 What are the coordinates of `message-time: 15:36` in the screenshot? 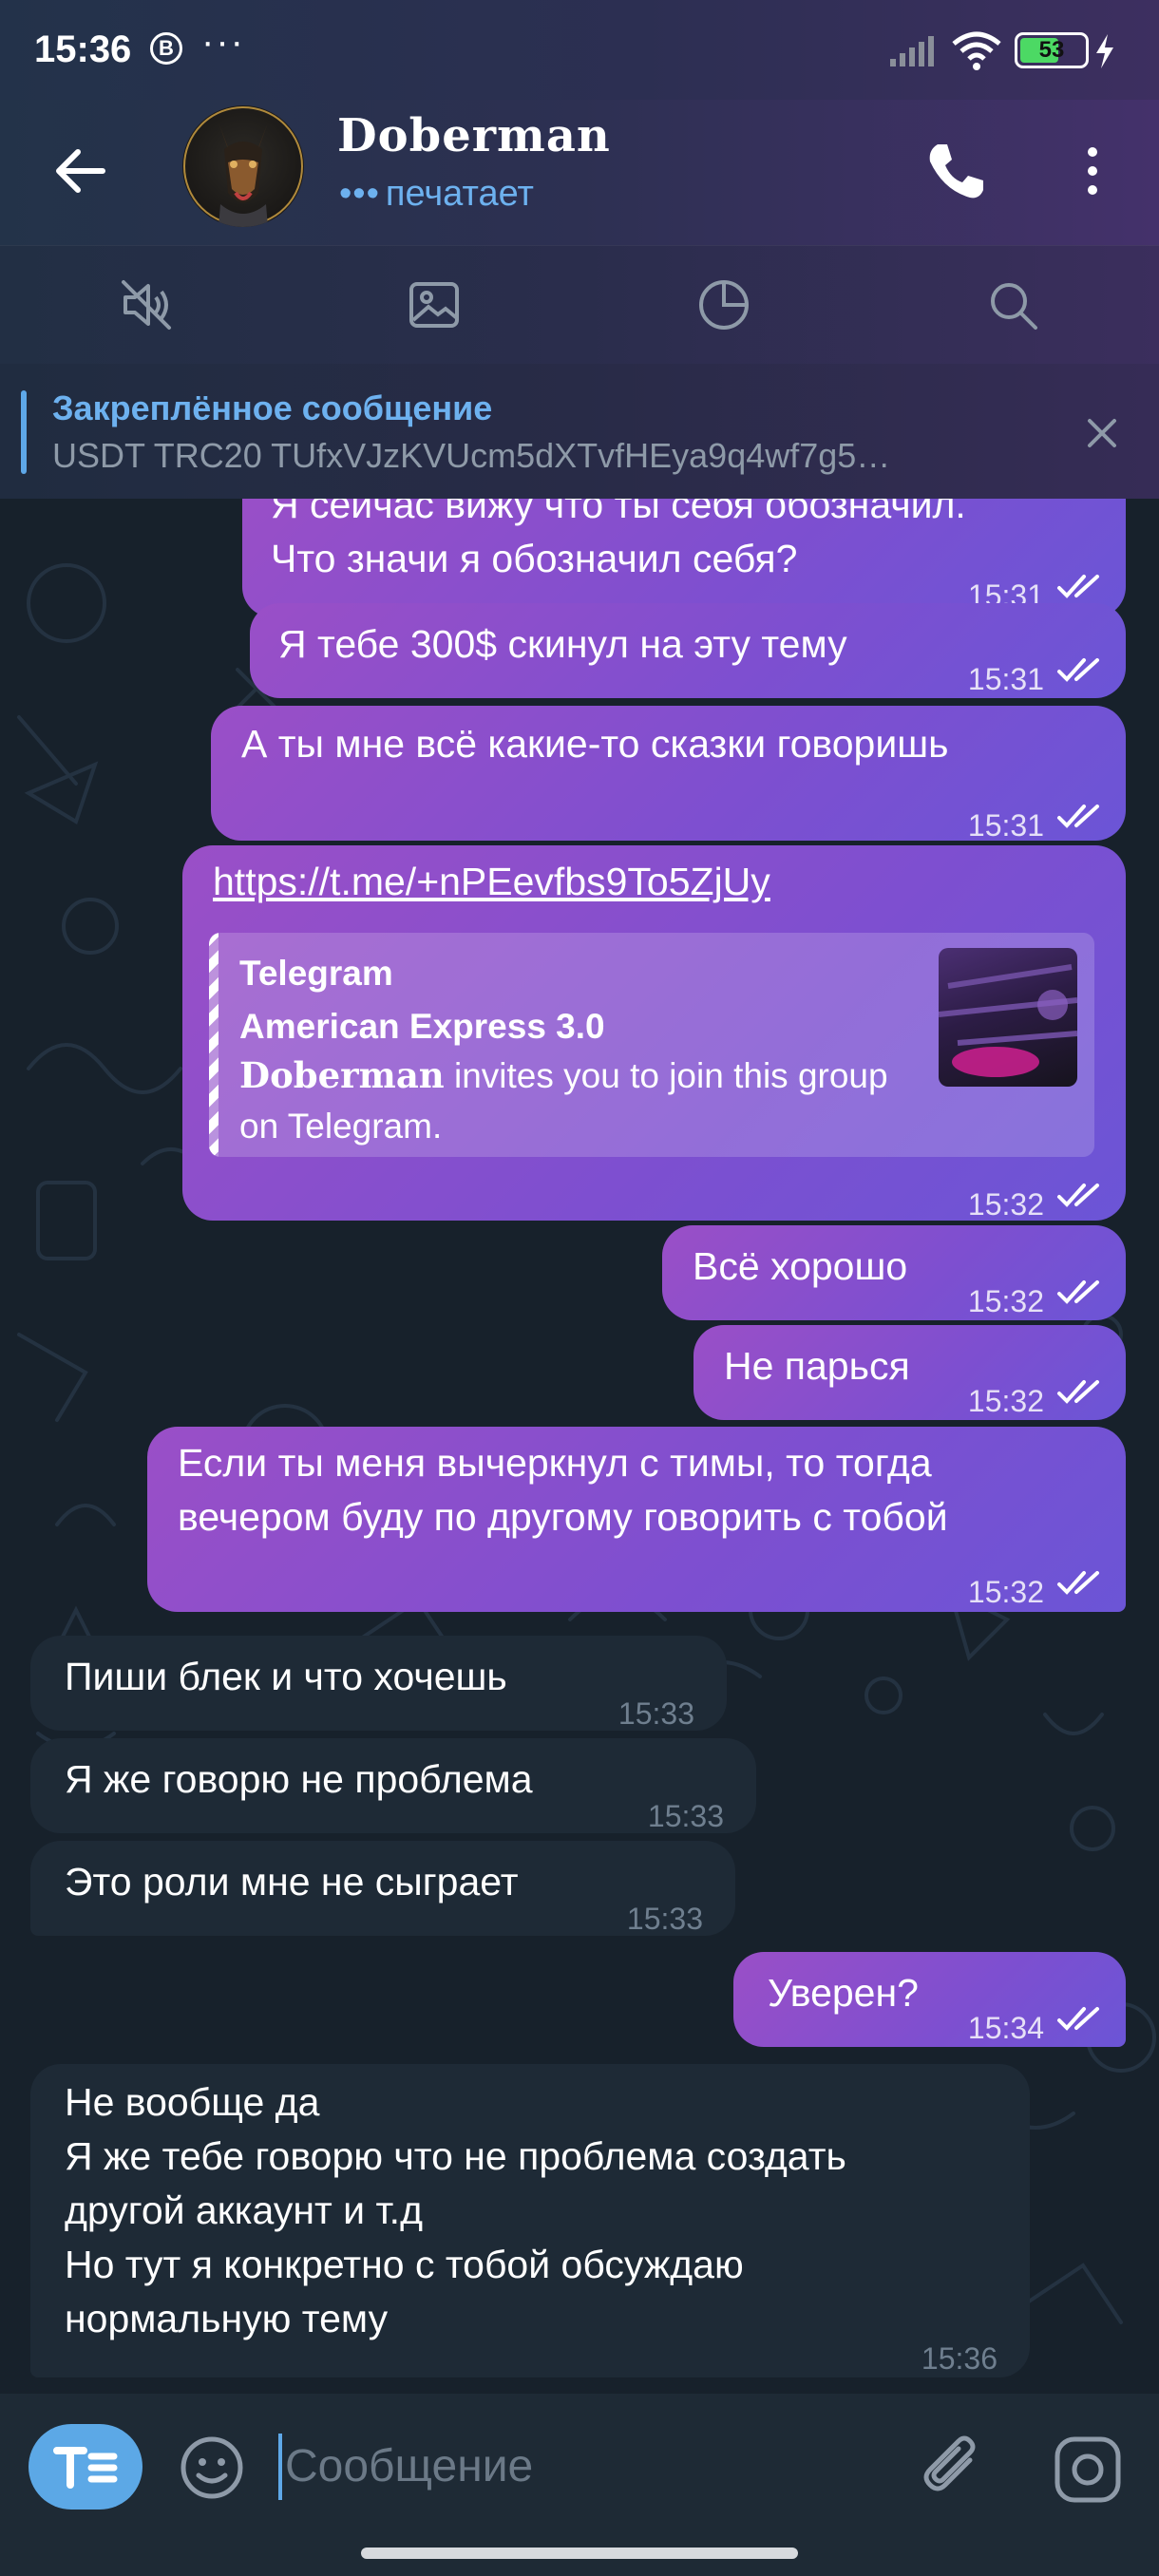 It's located at (959, 2358).